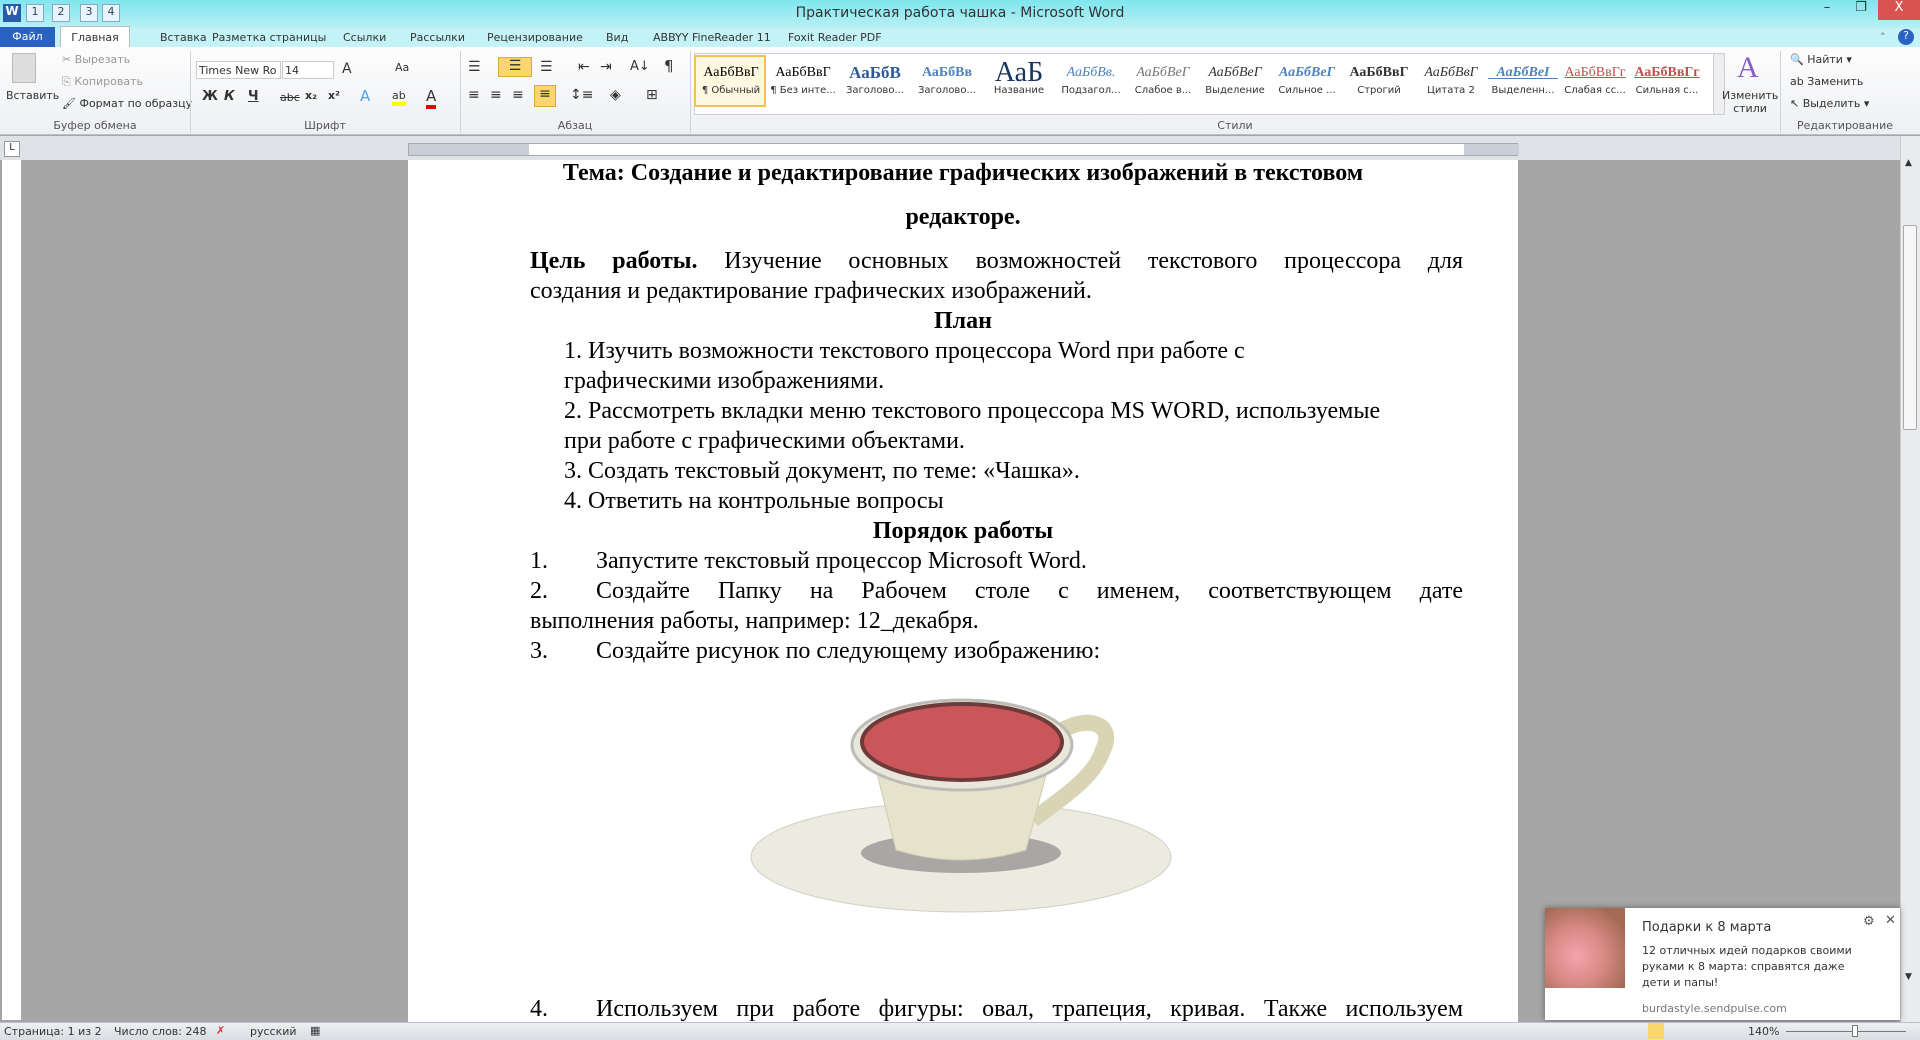  I want to click on grow-font-button: A, so click(347, 69).